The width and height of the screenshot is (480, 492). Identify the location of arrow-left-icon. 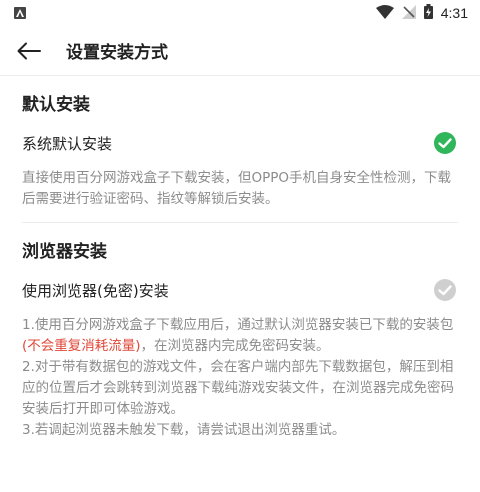
(29, 50).